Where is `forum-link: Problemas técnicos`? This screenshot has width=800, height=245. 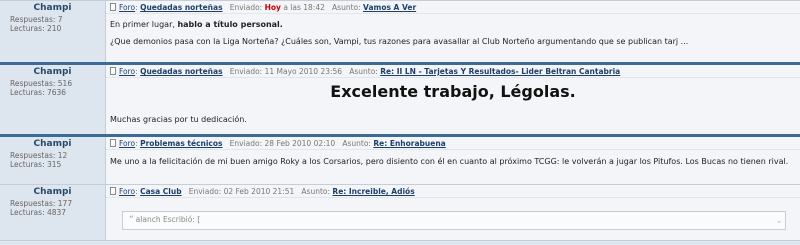
forum-link: Problemas técnicos is located at coordinates (181, 143).